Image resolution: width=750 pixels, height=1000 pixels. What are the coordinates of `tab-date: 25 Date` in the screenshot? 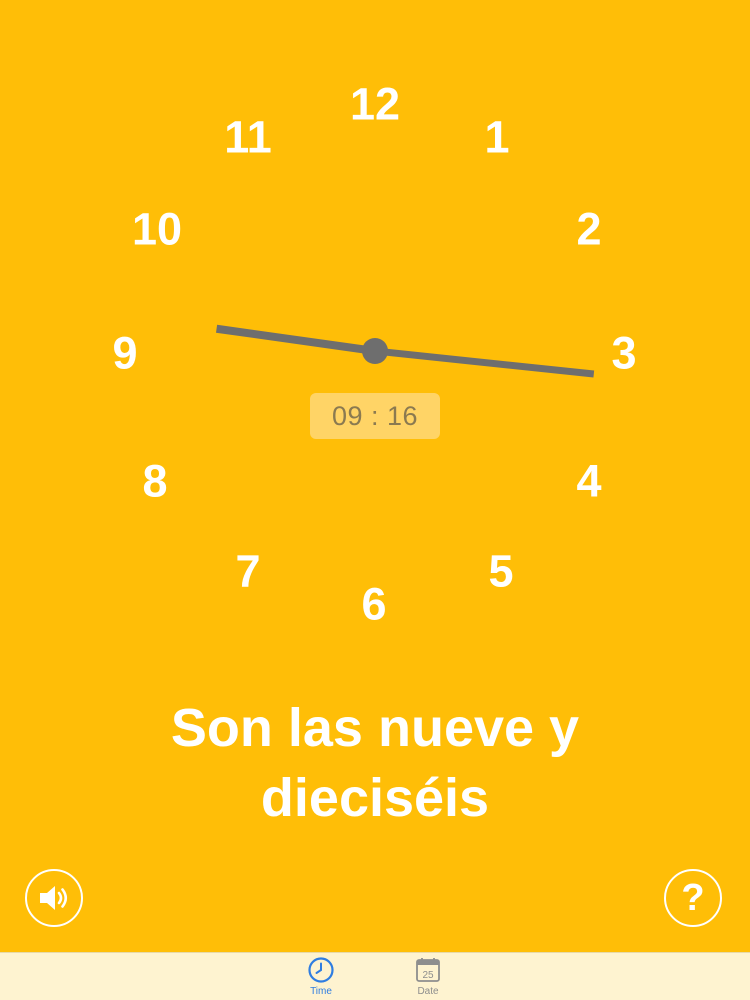 It's located at (428, 976).